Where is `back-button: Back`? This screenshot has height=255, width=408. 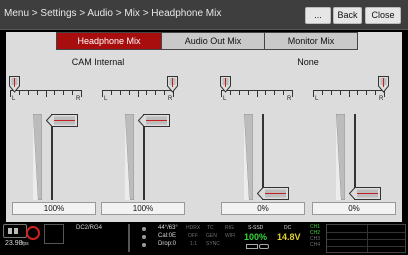 back-button: Back is located at coordinates (347, 15).